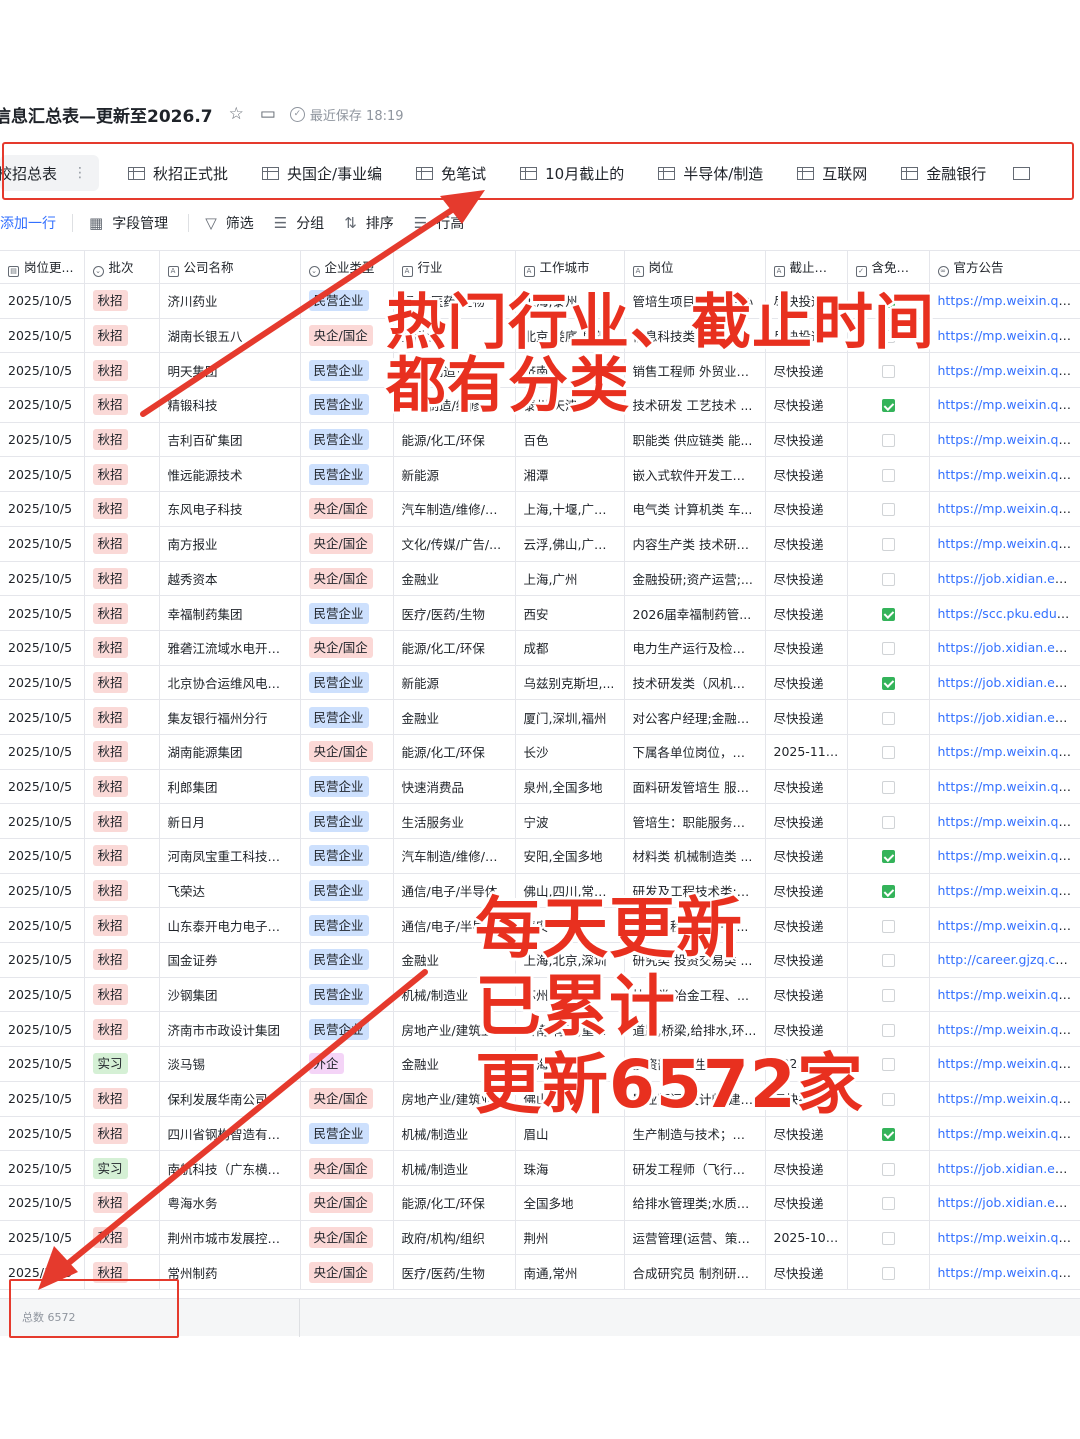  I want to click on cell-city: 成都, so click(570, 648).